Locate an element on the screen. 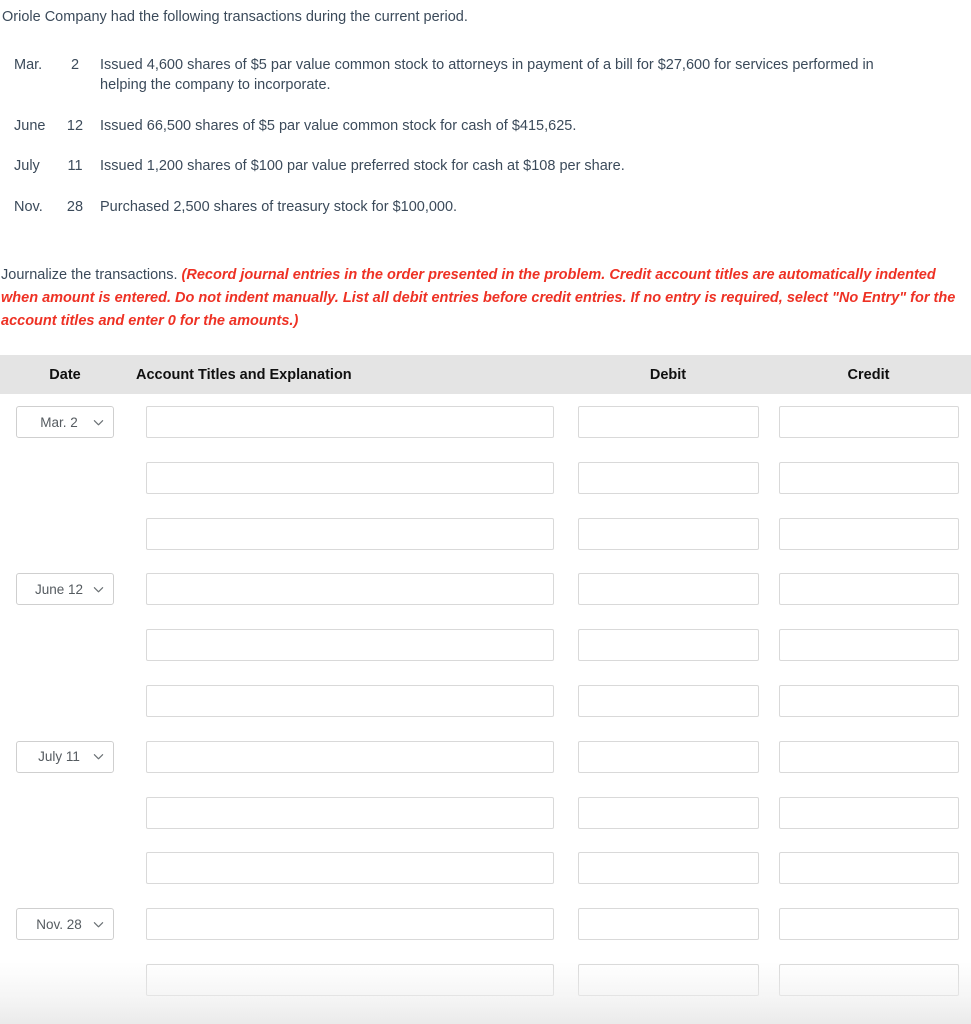 The image size is (971, 1024). journal-row: July 11 is located at coordinates (485, 757).